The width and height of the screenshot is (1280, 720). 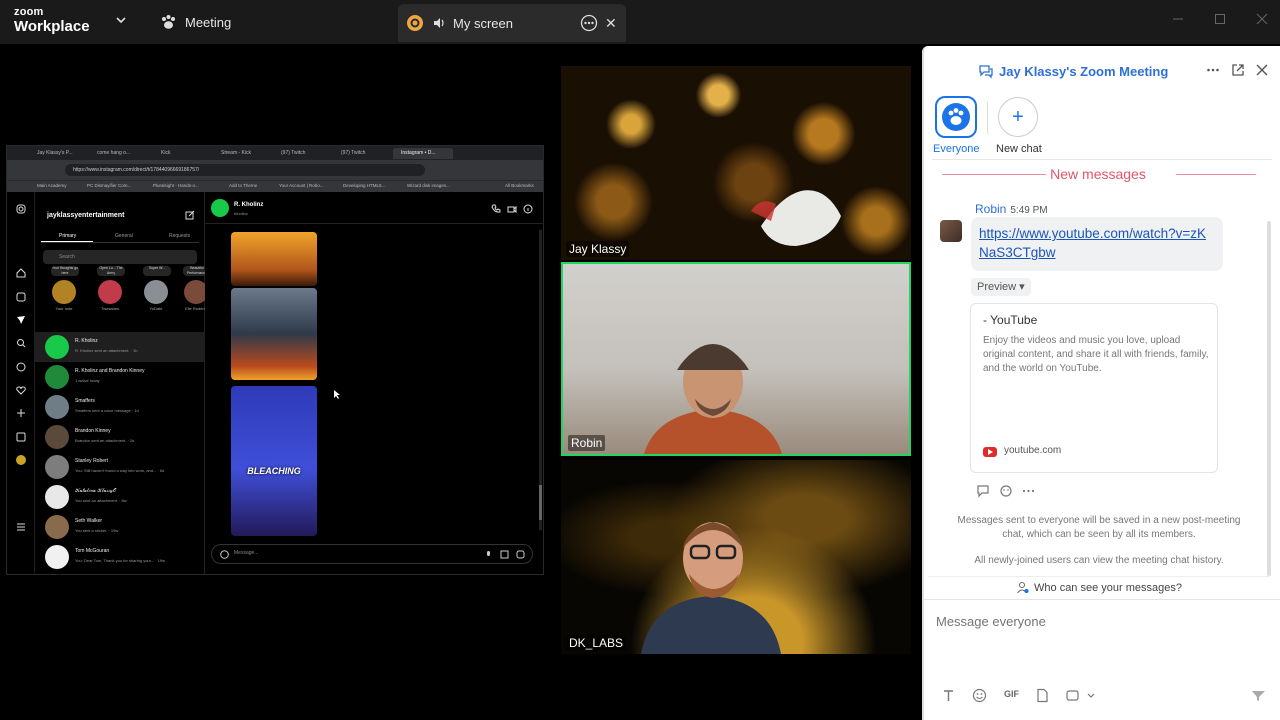 I want to click on send-icon, so click(x=1258, y=695).